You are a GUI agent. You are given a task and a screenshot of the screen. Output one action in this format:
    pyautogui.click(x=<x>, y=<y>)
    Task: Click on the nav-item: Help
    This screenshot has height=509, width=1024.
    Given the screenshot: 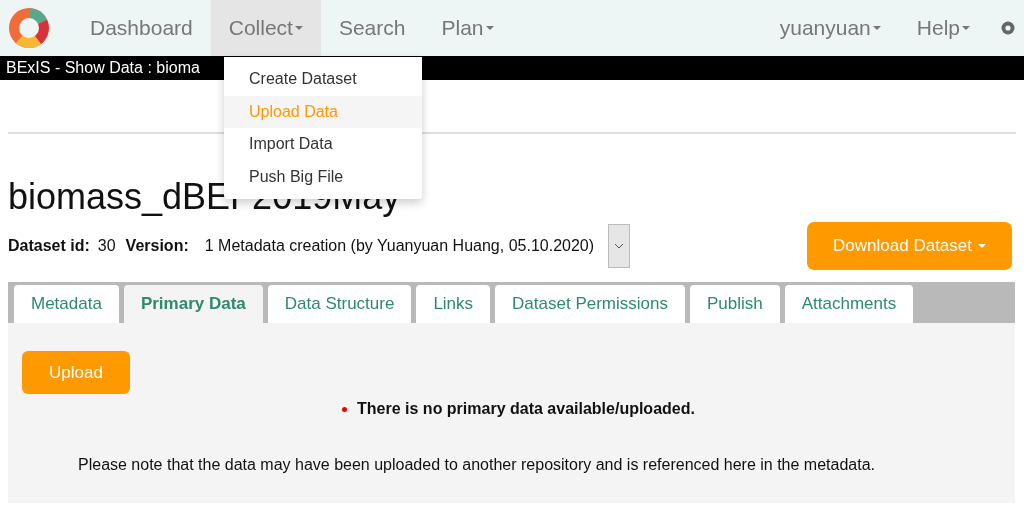 What is the action you would take?
    pyautogui.click(x=943, y=28)
    